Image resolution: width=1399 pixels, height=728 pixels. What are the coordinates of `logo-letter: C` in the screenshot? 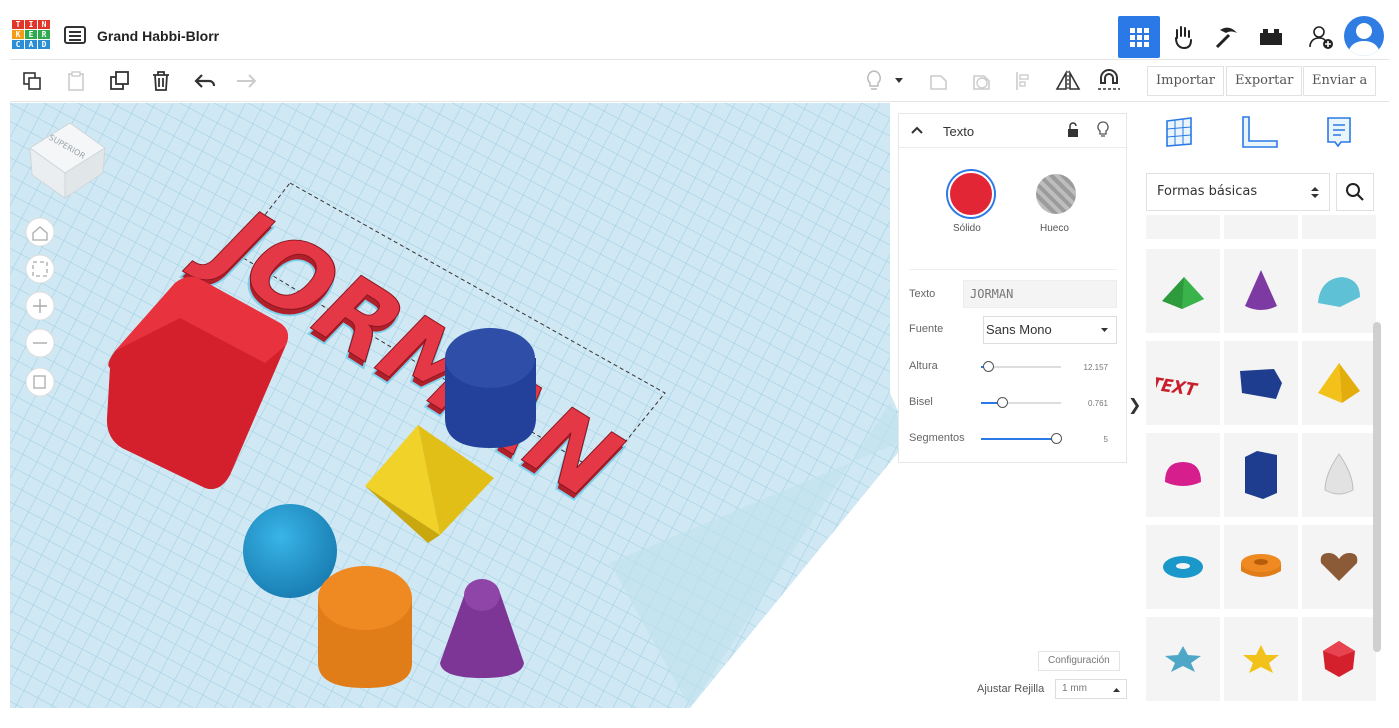 It's located at (18, 44).